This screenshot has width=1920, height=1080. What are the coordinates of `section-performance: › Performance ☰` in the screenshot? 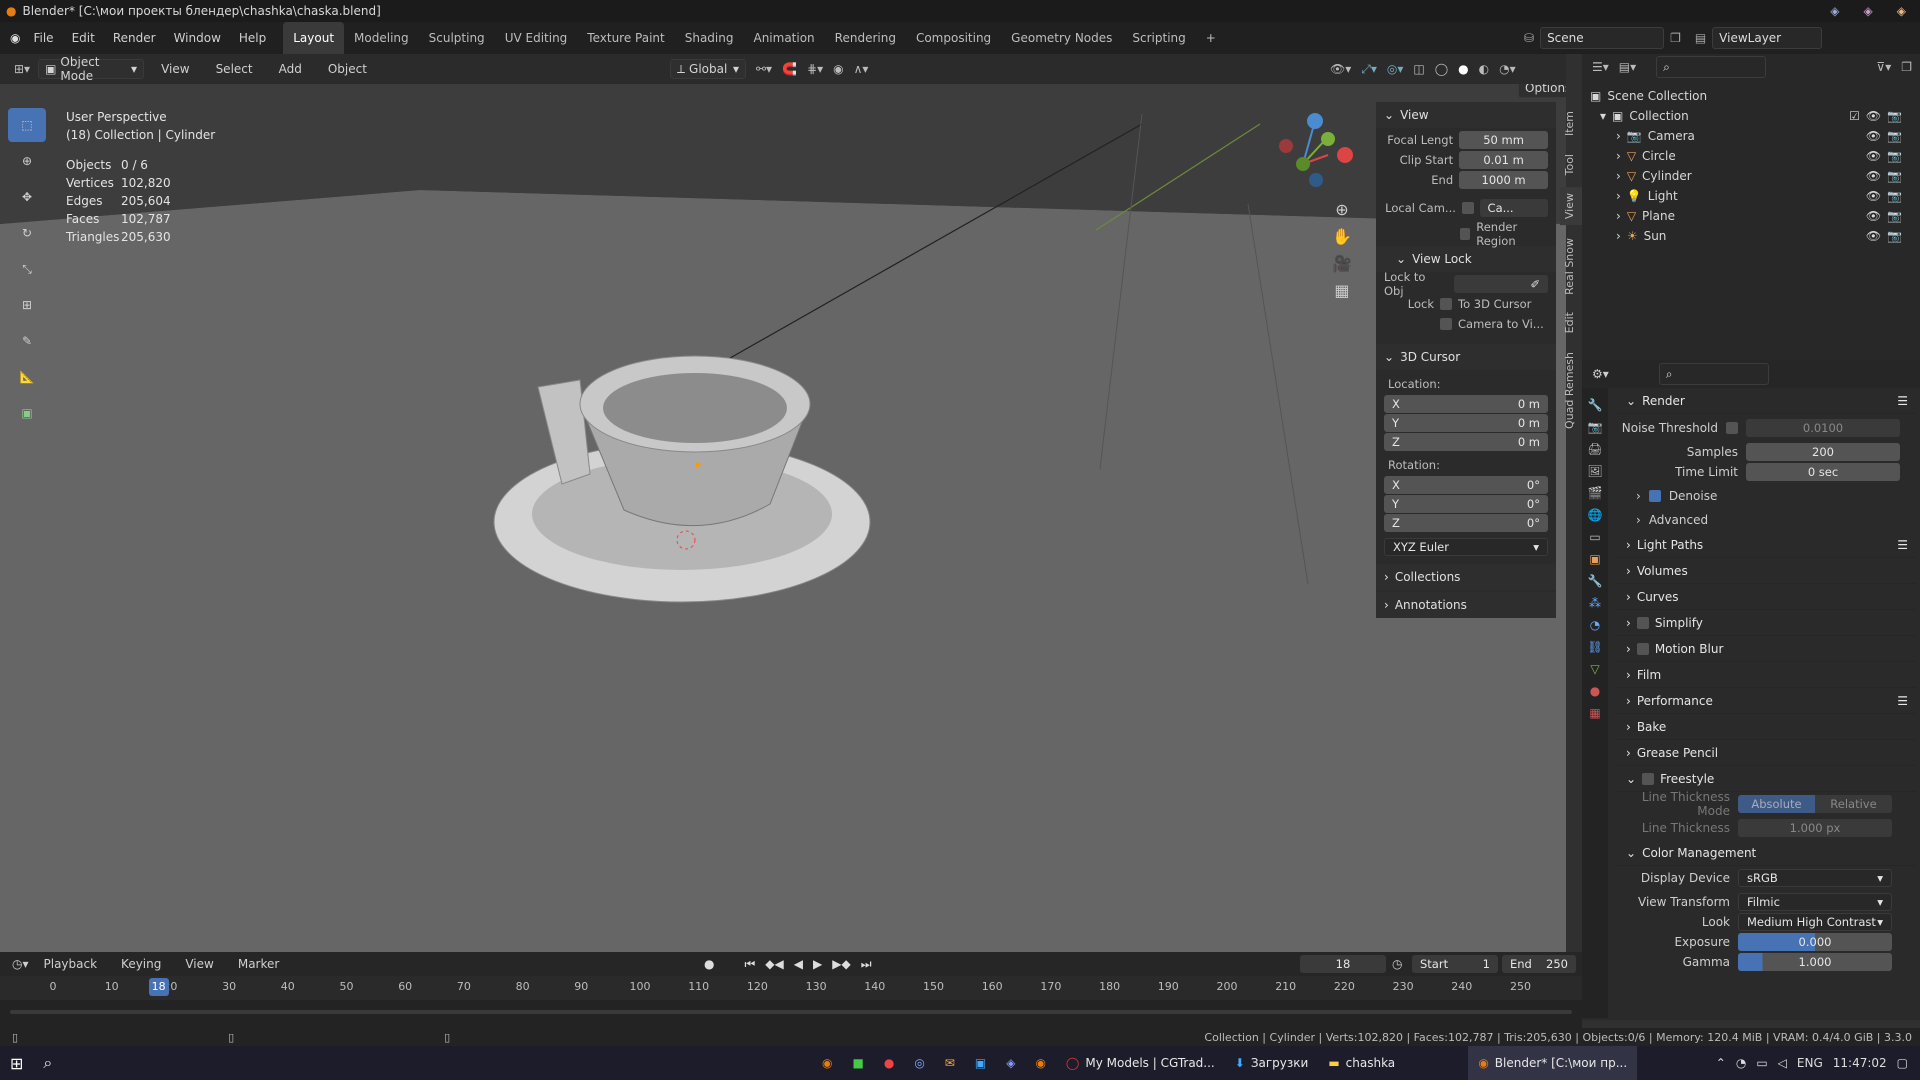 It's located at (1766, 701).